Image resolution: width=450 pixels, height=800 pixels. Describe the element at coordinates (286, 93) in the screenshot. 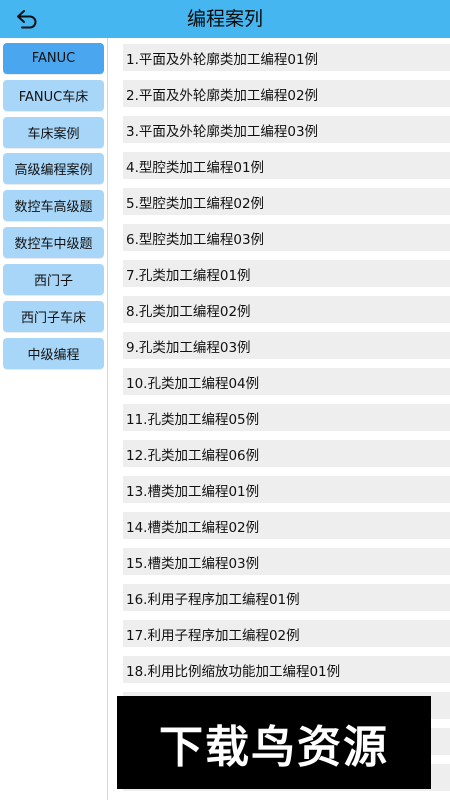

I see `list-item: 2.平面及外轮廓类加工编程02例` at that location.